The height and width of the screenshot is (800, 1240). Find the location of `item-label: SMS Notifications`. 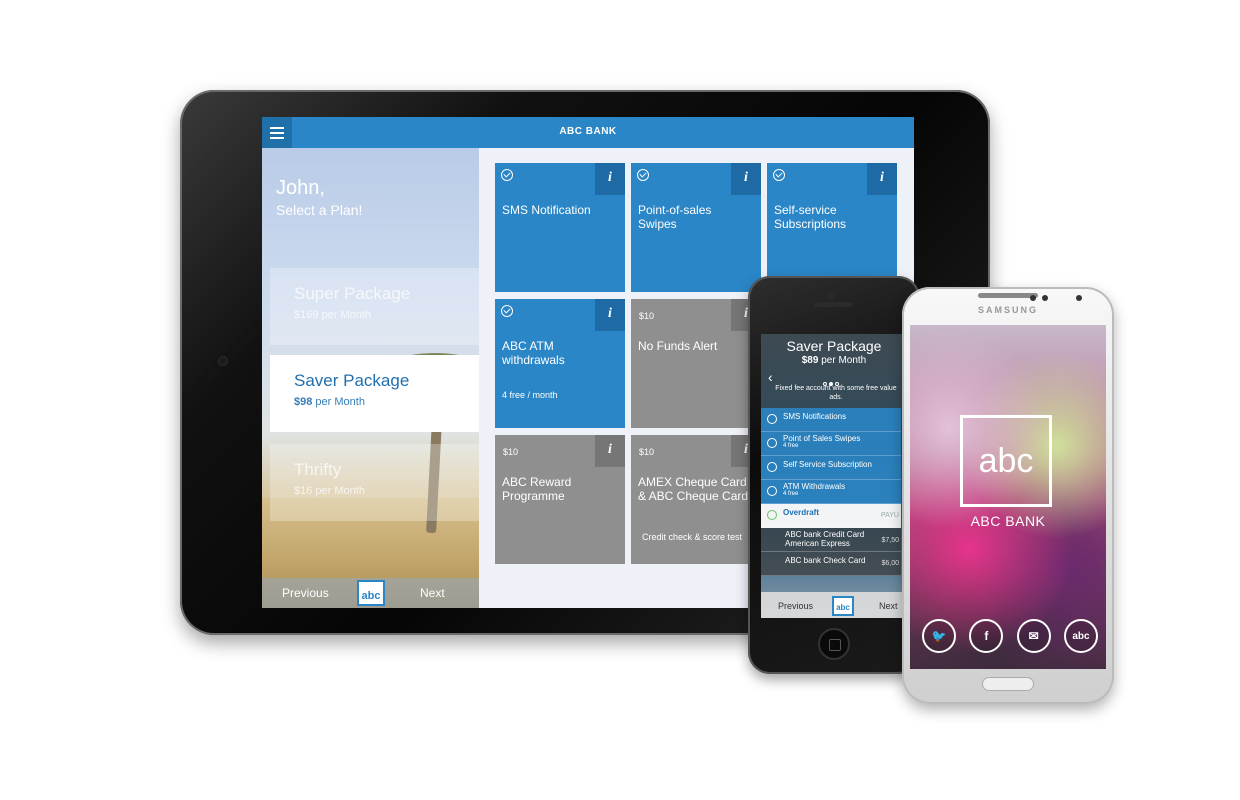

item-label: SMS Notifications is located at coordinates (815, 416).